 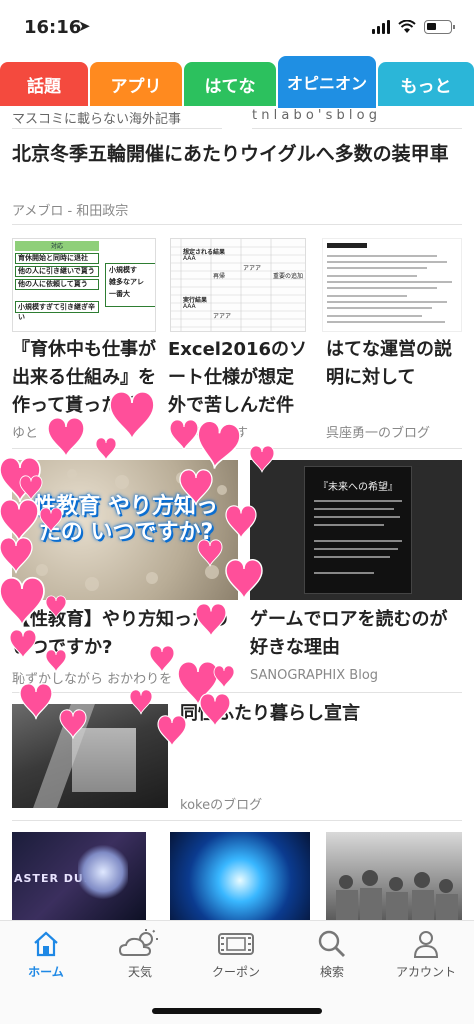 I want to click on article-title: Excel2016のソート仕様が想定外で苦しんだ件, so click(x=238, y=378).